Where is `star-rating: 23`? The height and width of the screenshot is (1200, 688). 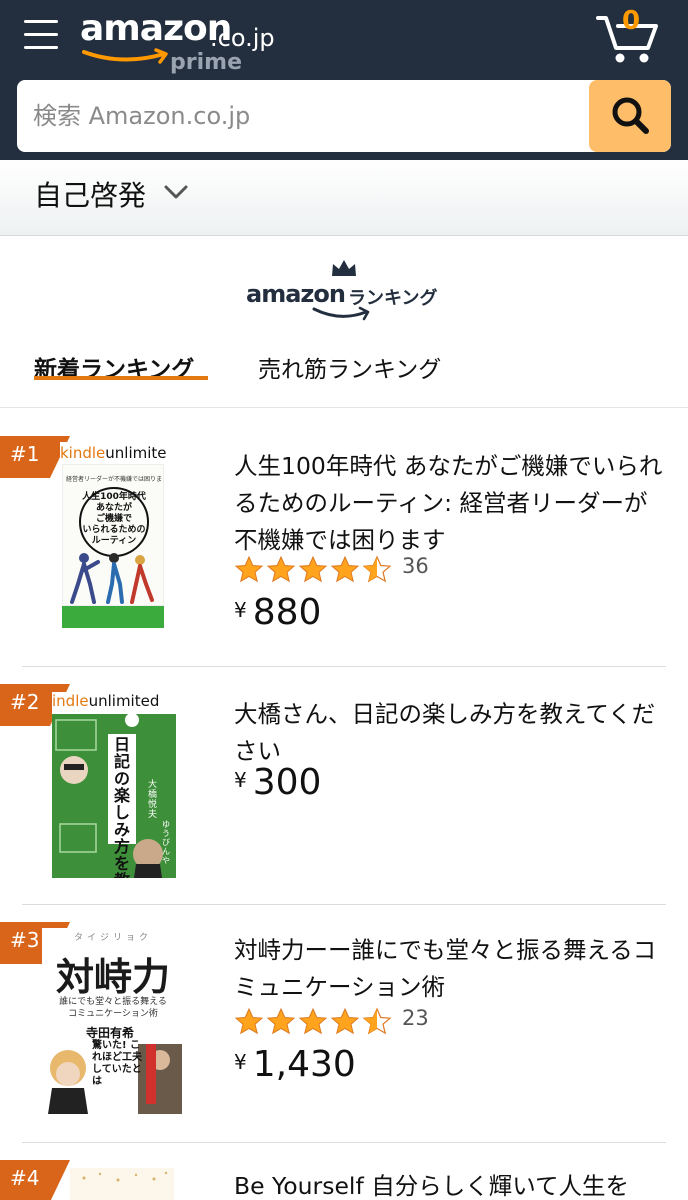 star-rating: 23 is located at coordinates (364, 1021).